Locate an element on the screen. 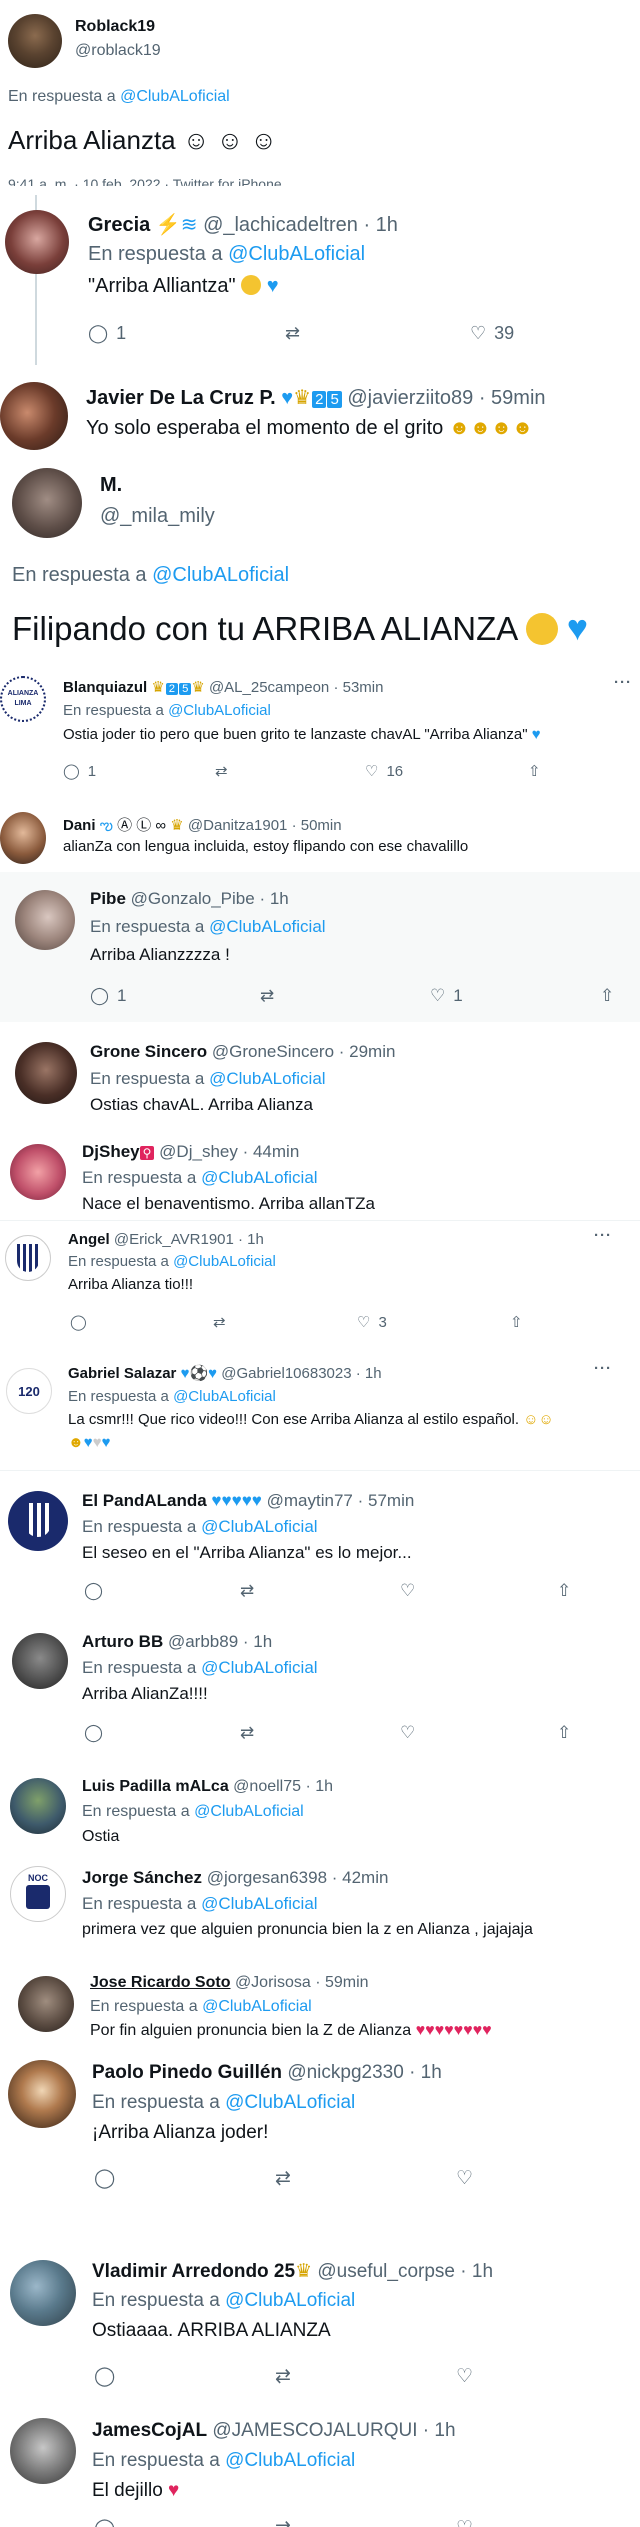  author-name: Angel is located at coordinates (89, 1239).